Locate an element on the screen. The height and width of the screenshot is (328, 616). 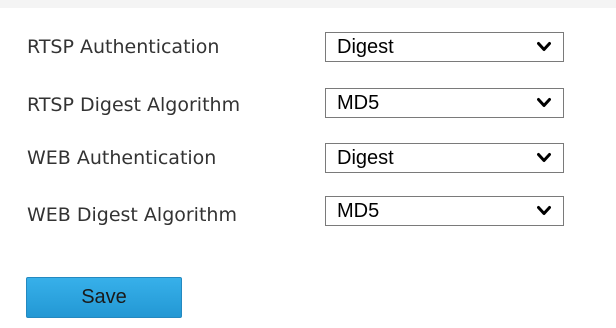
web-authentication-label: WEB Authentication is located at coordinates (122, 158).